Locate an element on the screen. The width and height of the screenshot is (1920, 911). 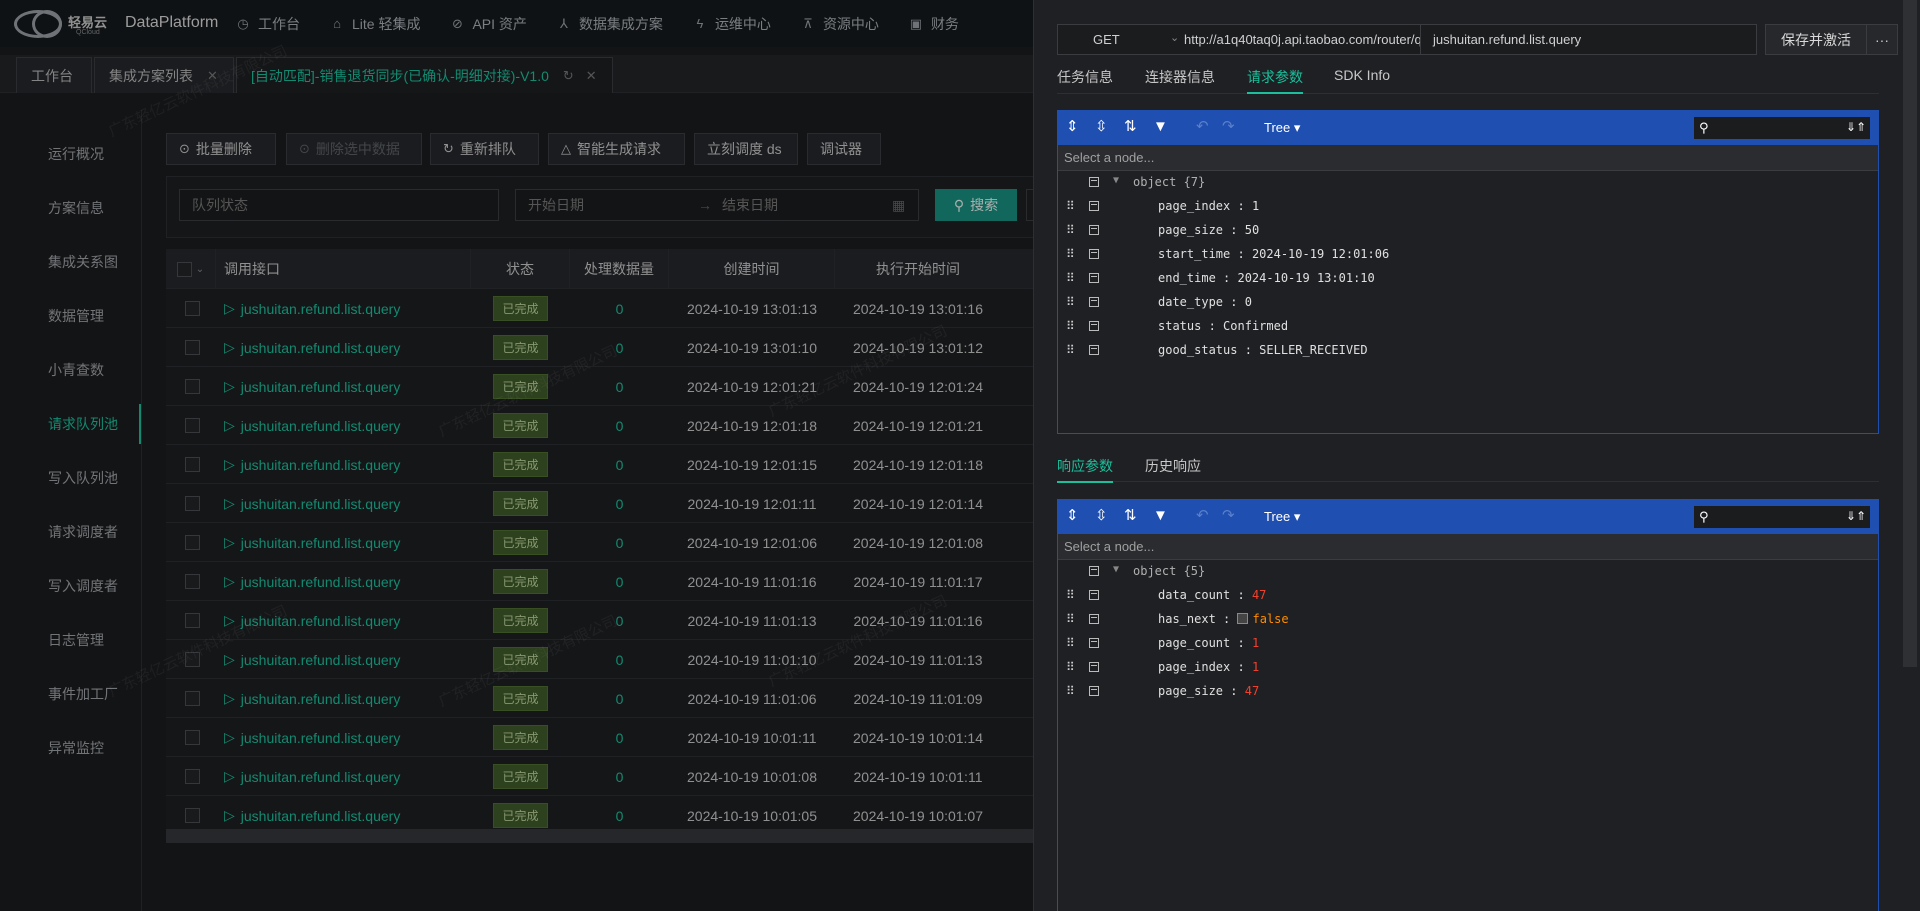
tab-request-params: 请求参数 is located at coordinates (1275, 80).